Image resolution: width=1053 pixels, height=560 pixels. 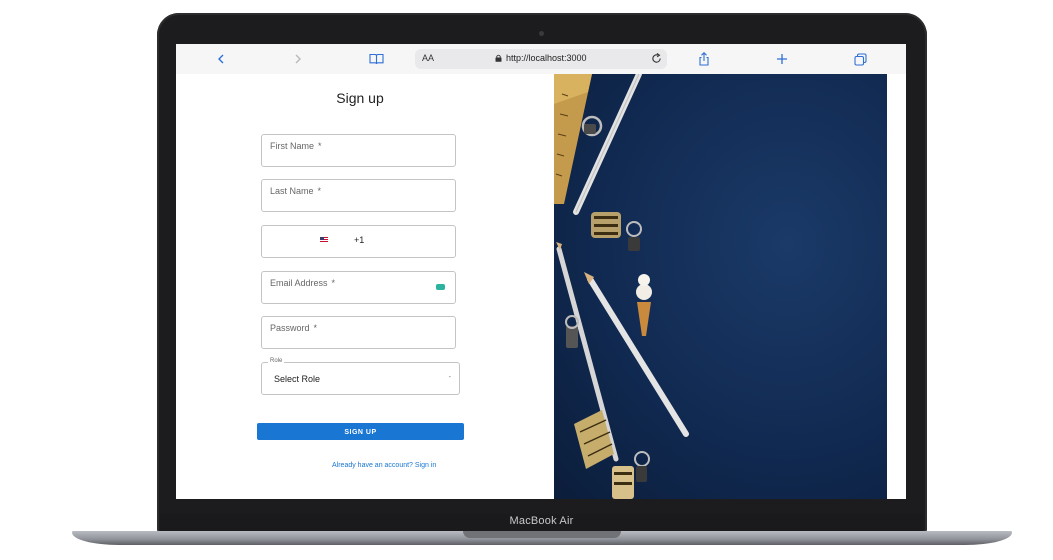 I want to click on page-margin, so click(x=896, y=286).